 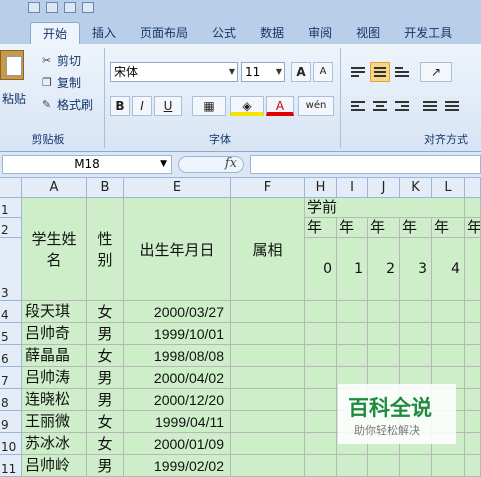 What do you see at coordinates (247, 106) in the screenshot?
I see `fill-color-button: ◈` at bounding box center [247, 106].